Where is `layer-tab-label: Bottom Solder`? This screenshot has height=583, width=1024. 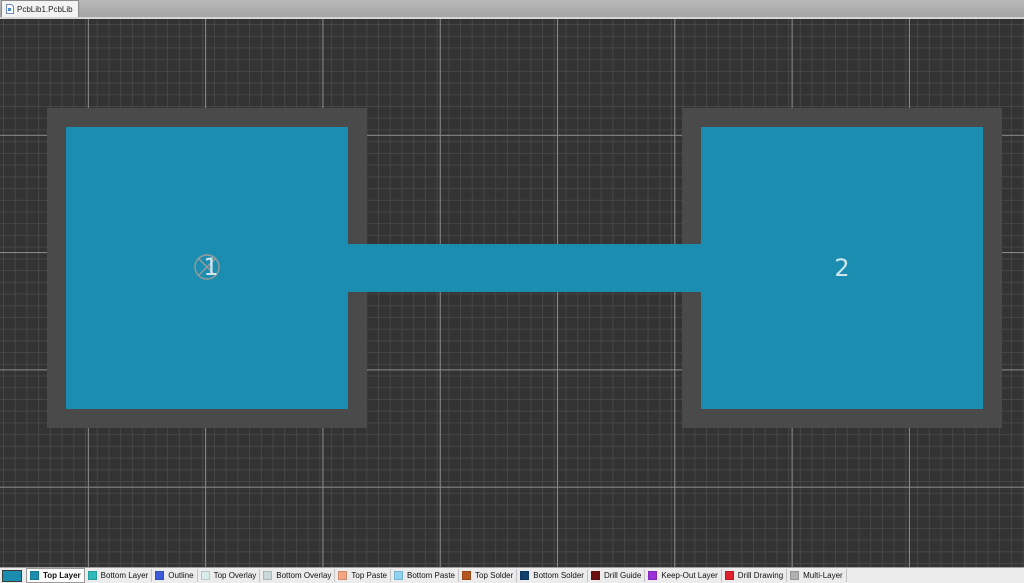 layer-tab-label: Bottom Solder is located at coordinates (558, 575).